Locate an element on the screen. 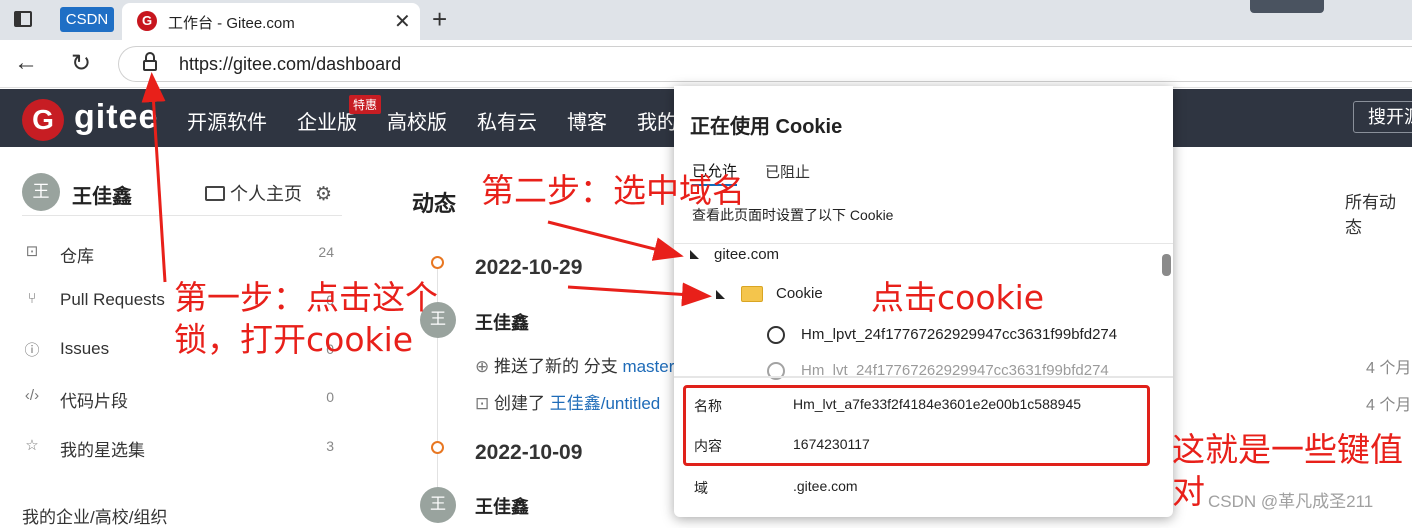  system-widget is located at coordinates (1287, 6).